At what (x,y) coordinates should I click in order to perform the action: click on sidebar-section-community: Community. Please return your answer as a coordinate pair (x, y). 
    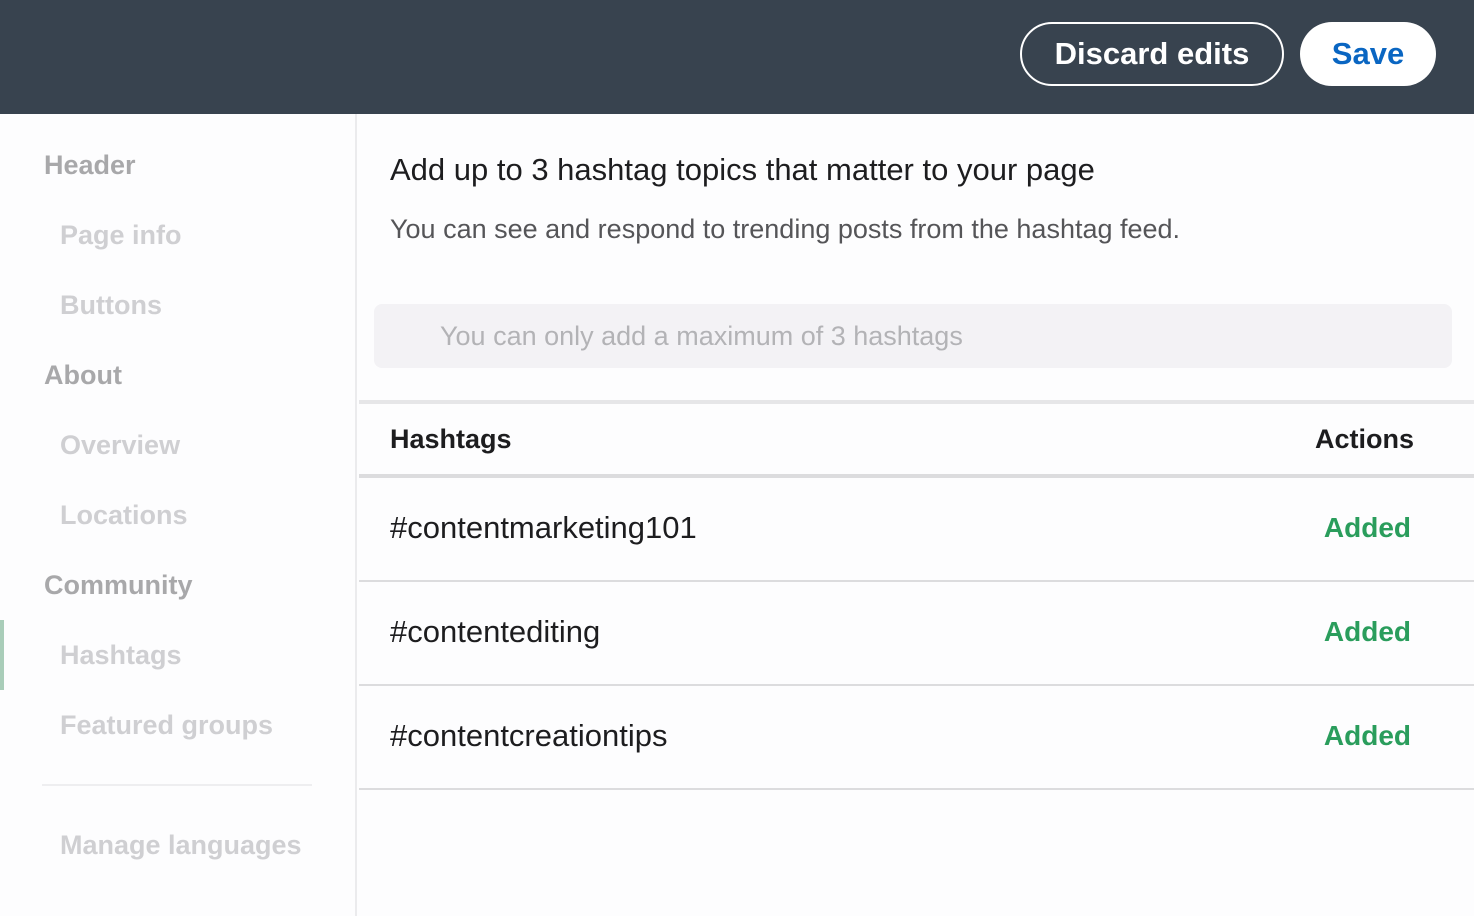
    Looking at the image, I should click on (118, 585).